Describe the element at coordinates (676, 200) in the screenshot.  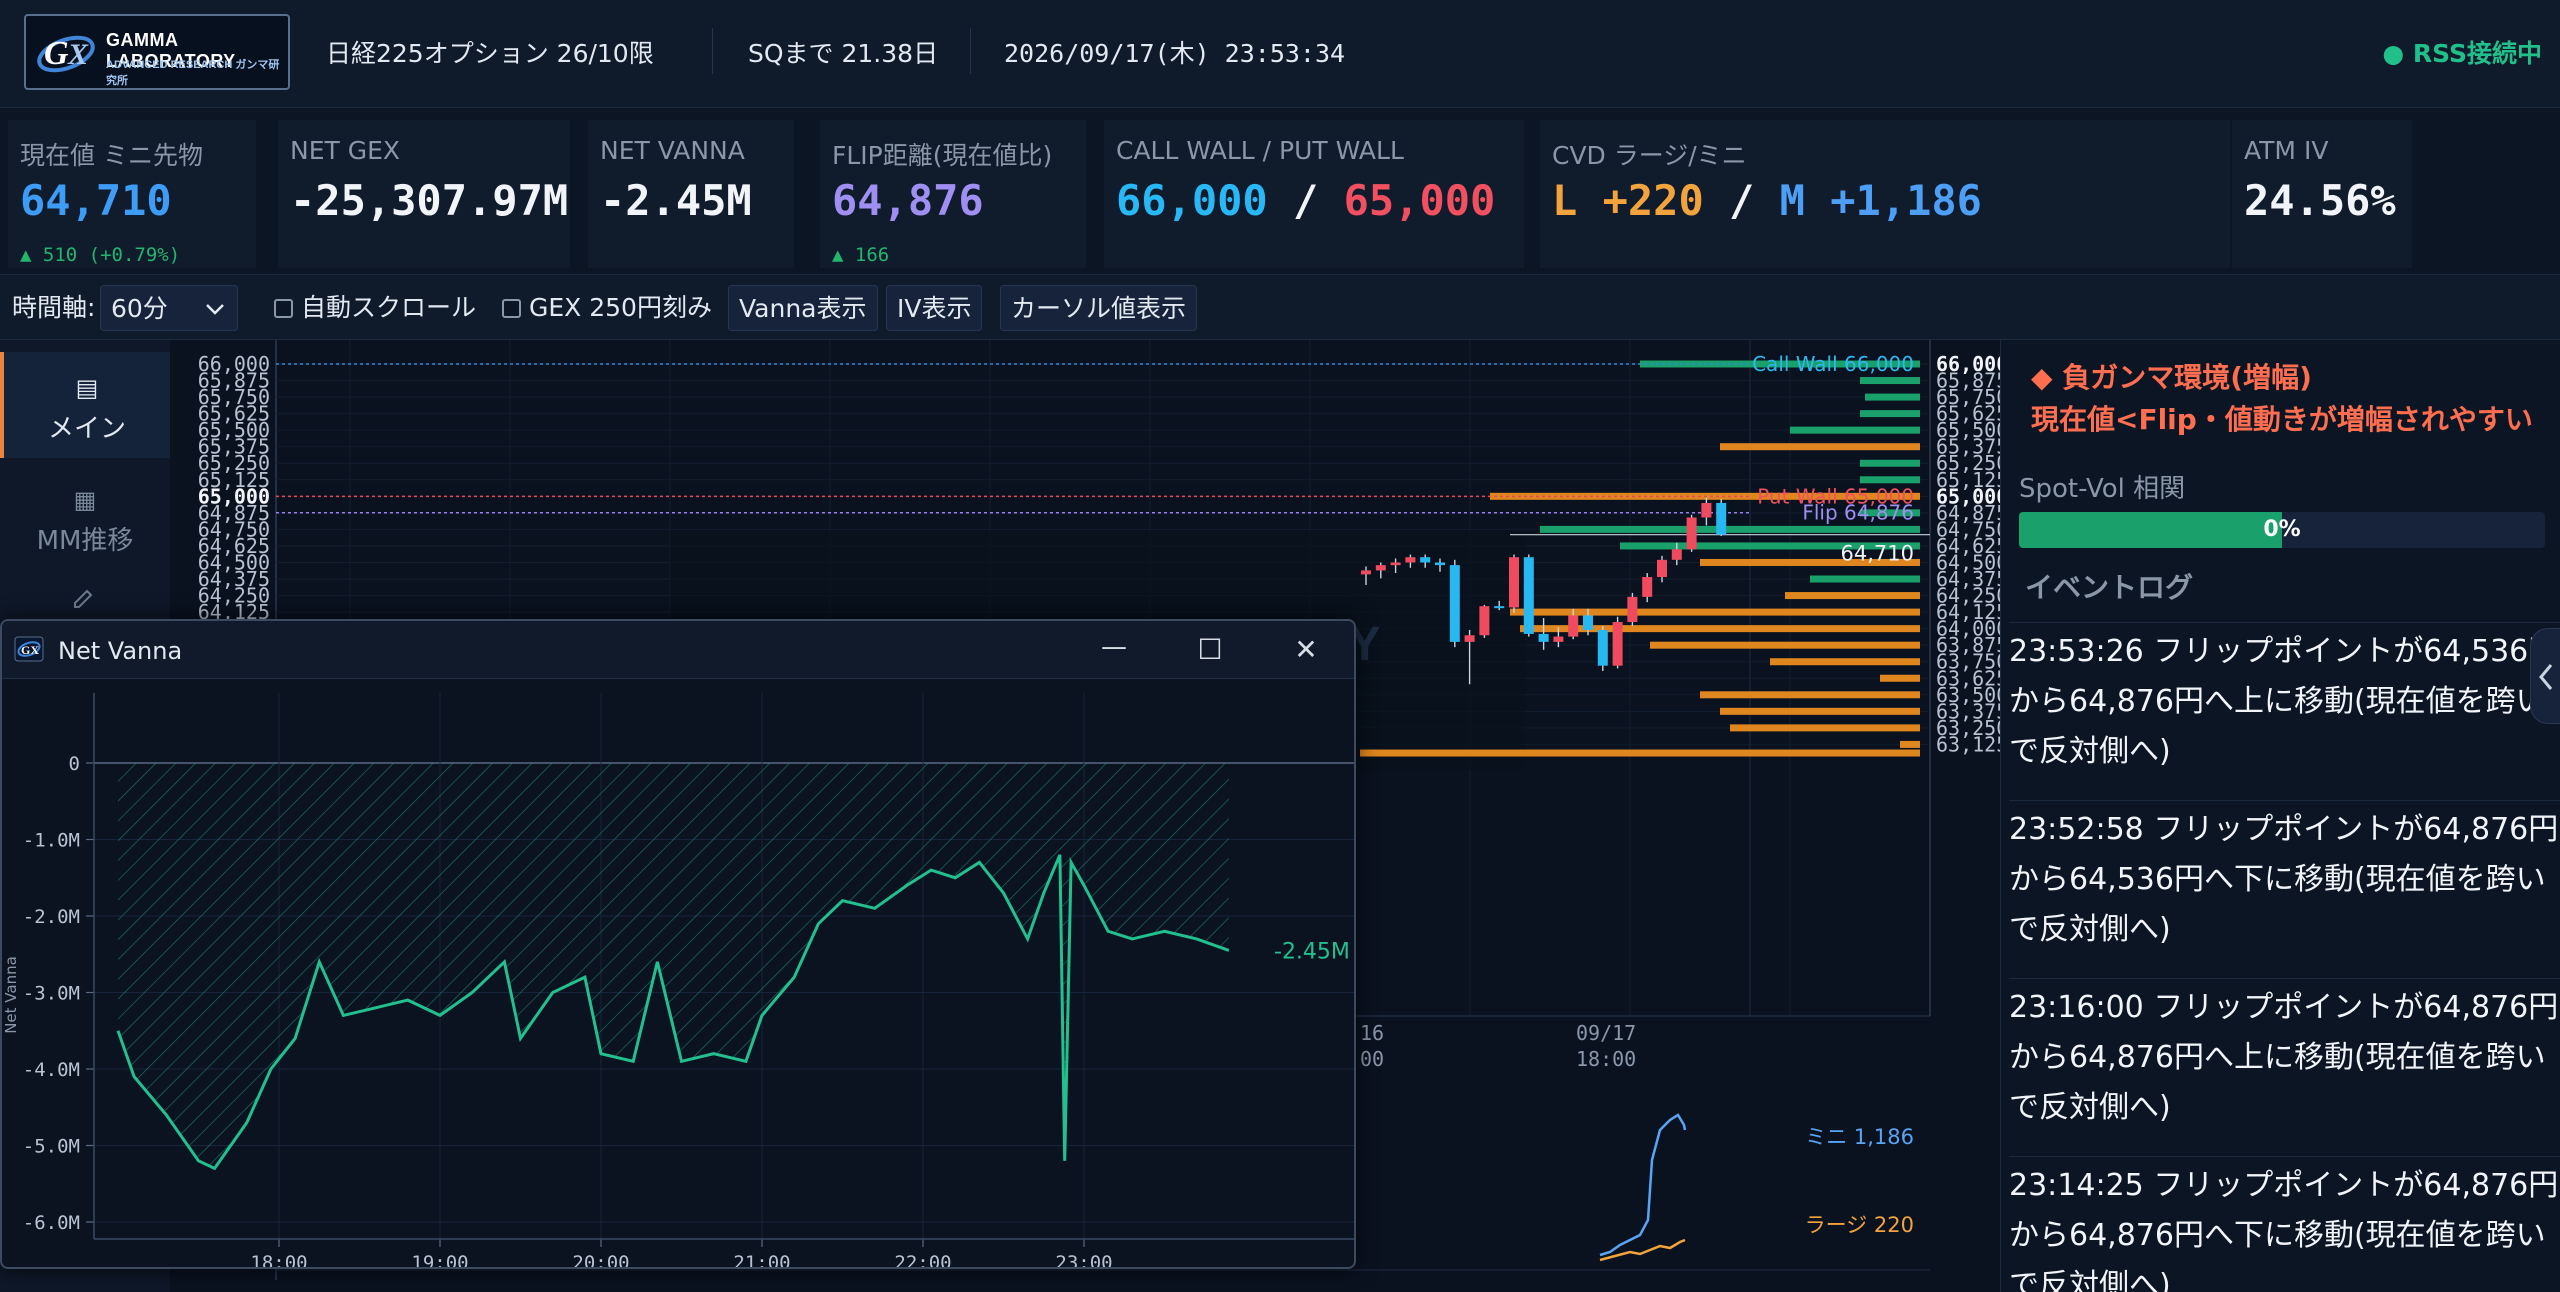
I see `metric-net-vanna-value: -2.45M` at that location.